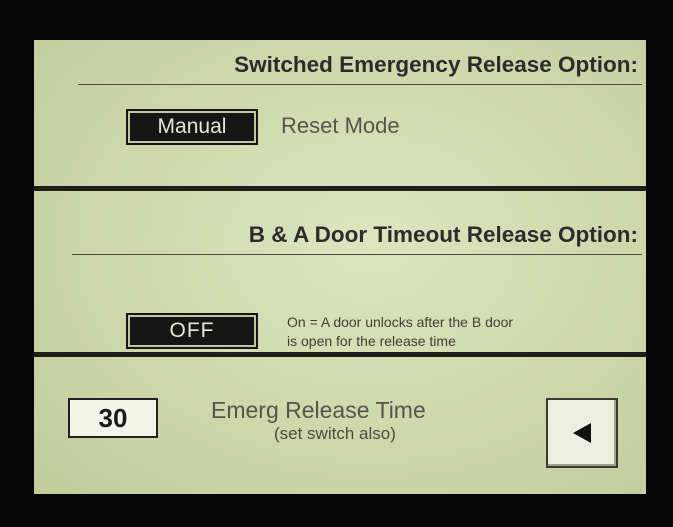  What do you see at coordinates (400, 322) in the screenshot?
I see `description-line-1: On = A door unlocks after the B door` at bounding box center [400, 322].